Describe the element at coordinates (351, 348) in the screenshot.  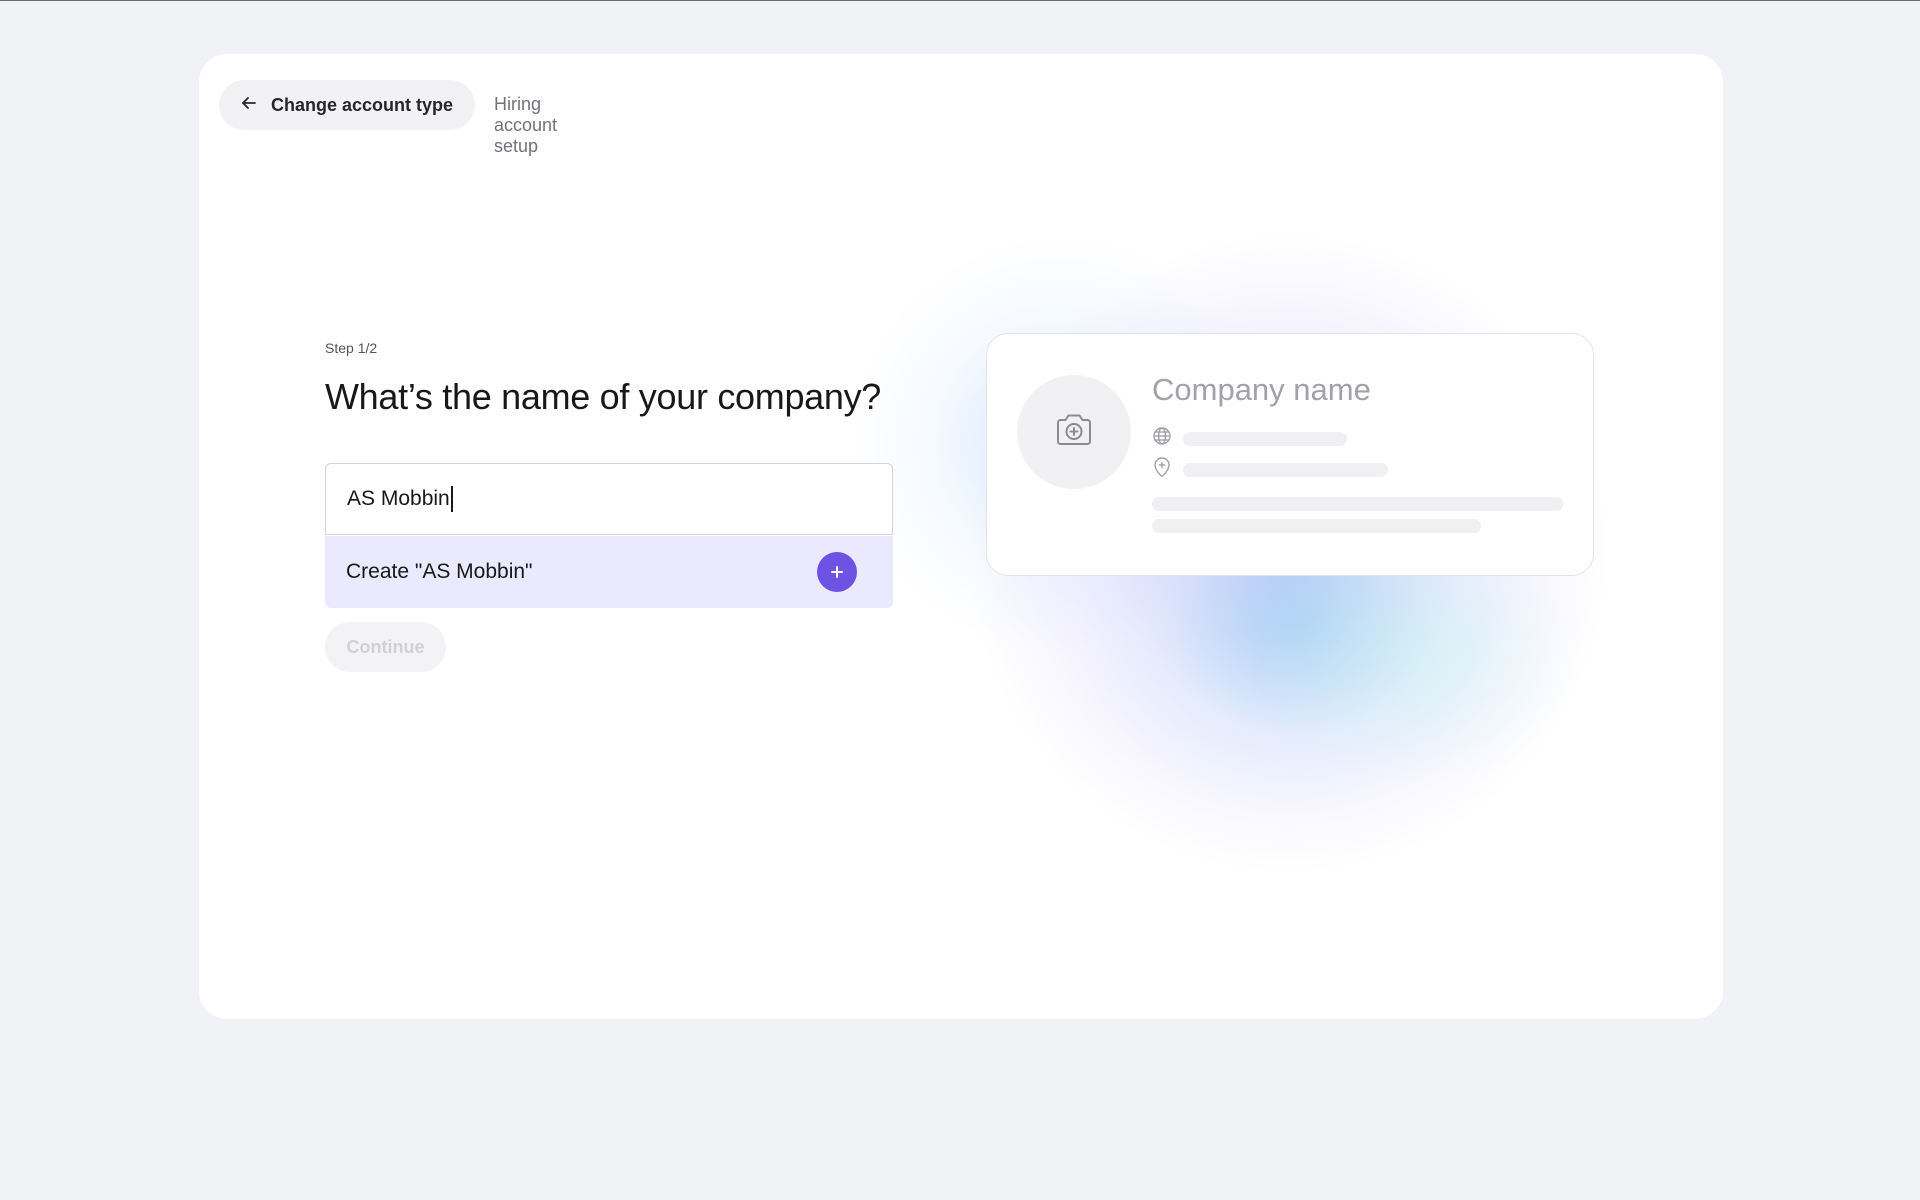
I see `step-indicator: Step 1/2` at that location.